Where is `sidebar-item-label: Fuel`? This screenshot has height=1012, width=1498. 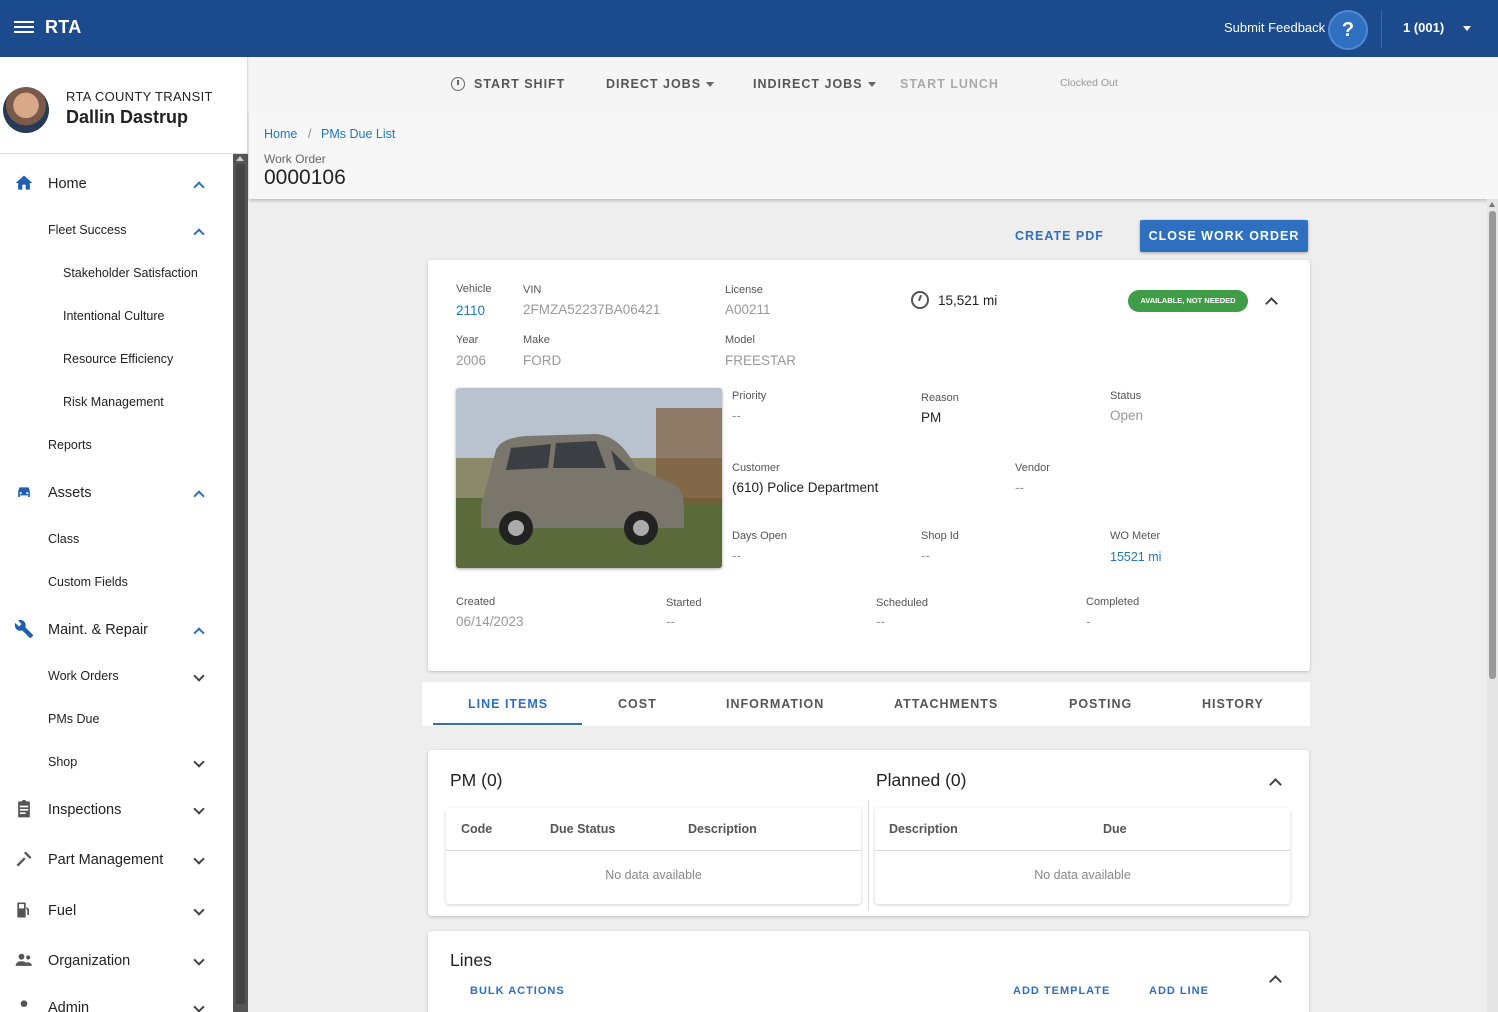
sidebar-item-label: Fuel is located at coordinates (62, 911).